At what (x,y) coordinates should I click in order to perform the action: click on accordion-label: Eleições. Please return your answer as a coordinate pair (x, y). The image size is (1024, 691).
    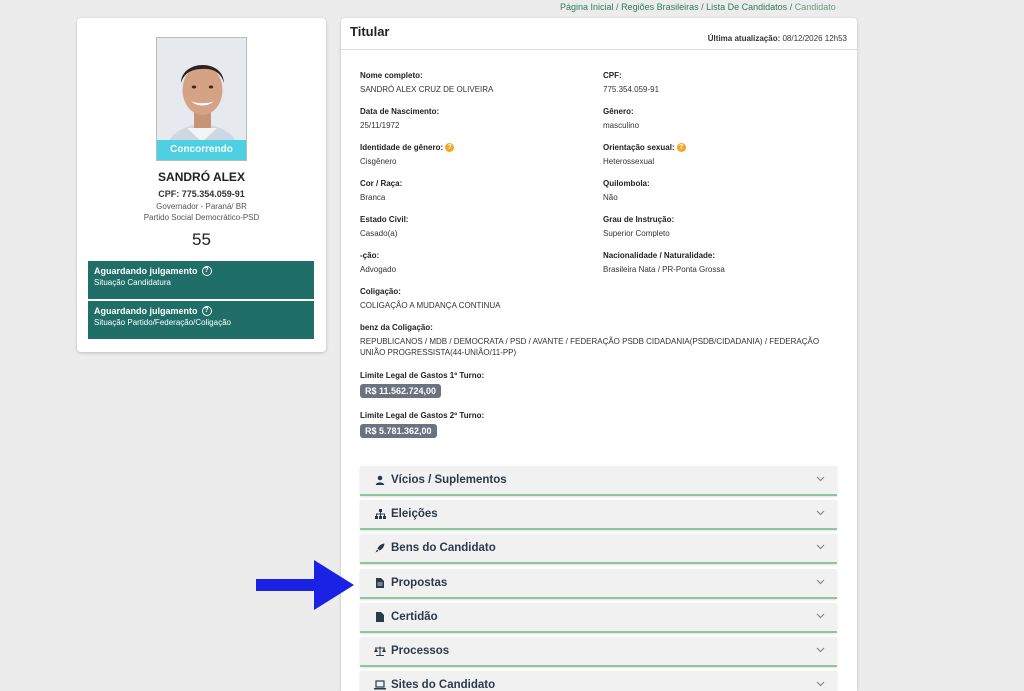
    Looking at the image, I should click on (414, 514).